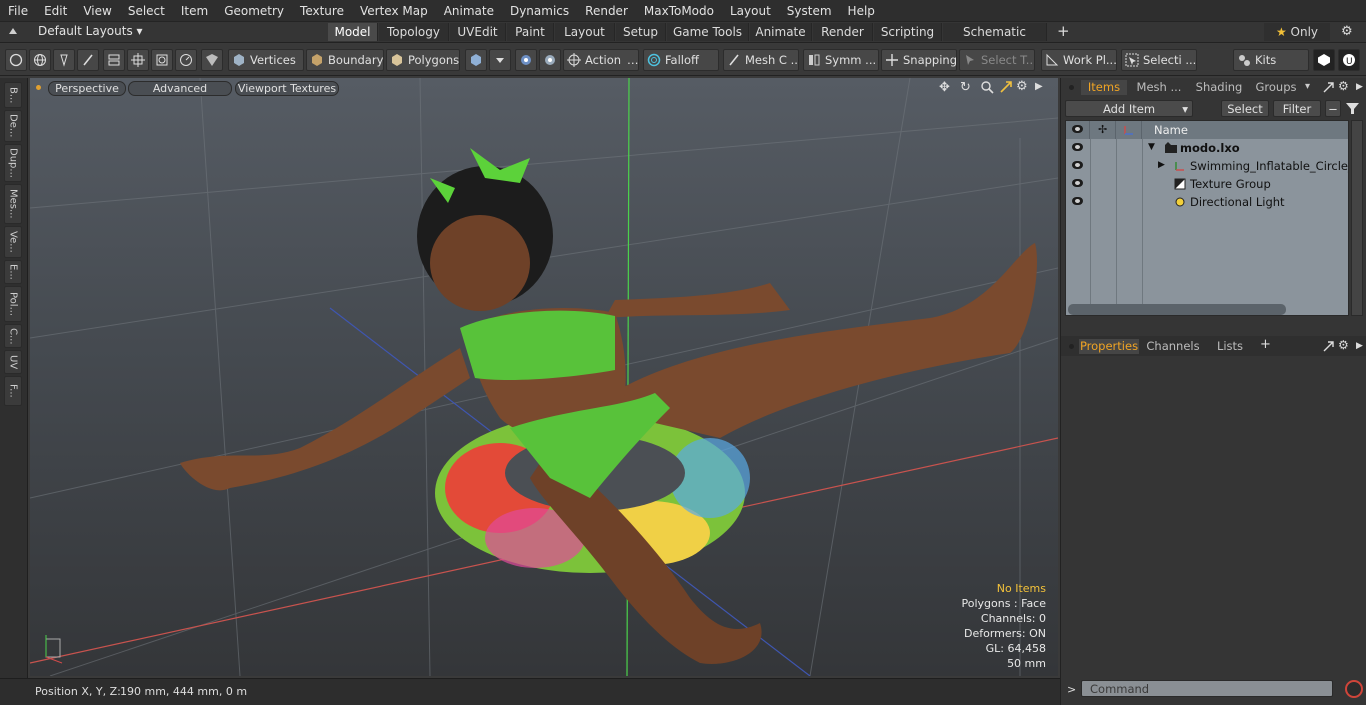 This screenshot has height=705, width=1366. What do you see at coordinates (1129, 108) in the screenshot?
I see `add-item-button: Add Item ▾` at bounding box center [1129, 108].